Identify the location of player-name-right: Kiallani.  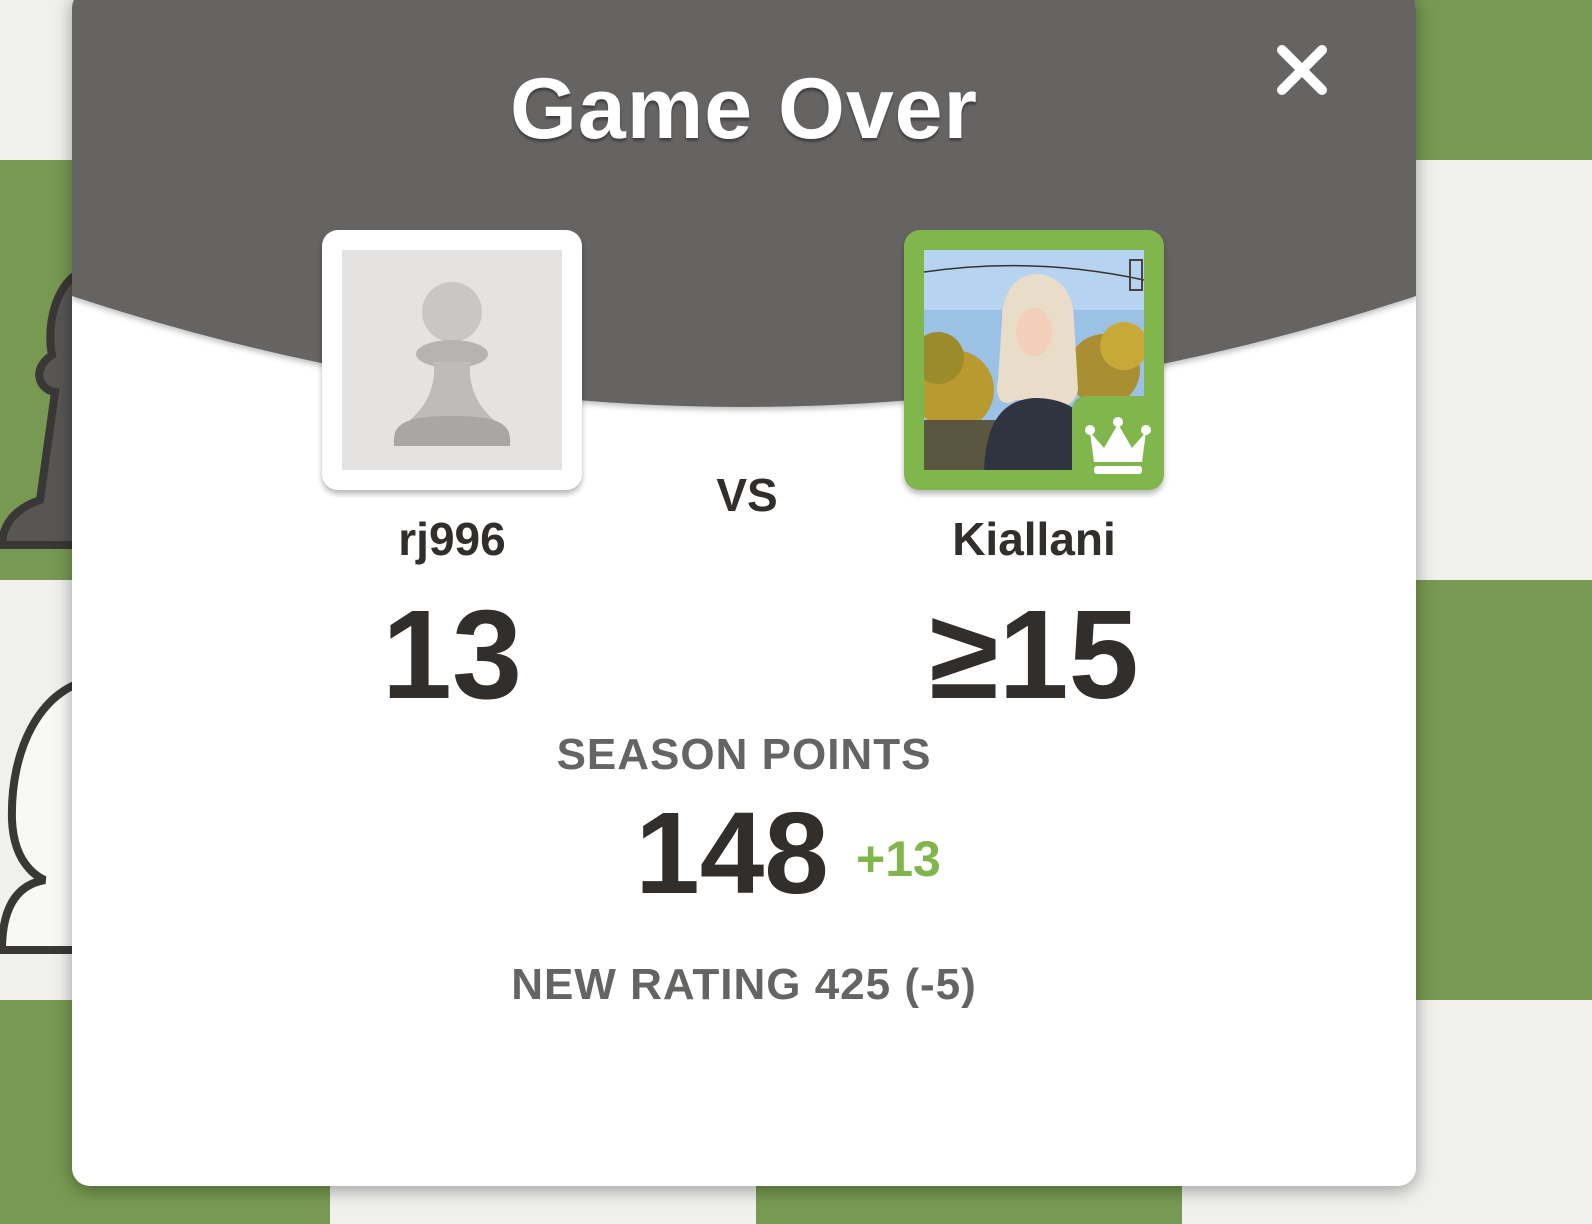
(1034, 539).